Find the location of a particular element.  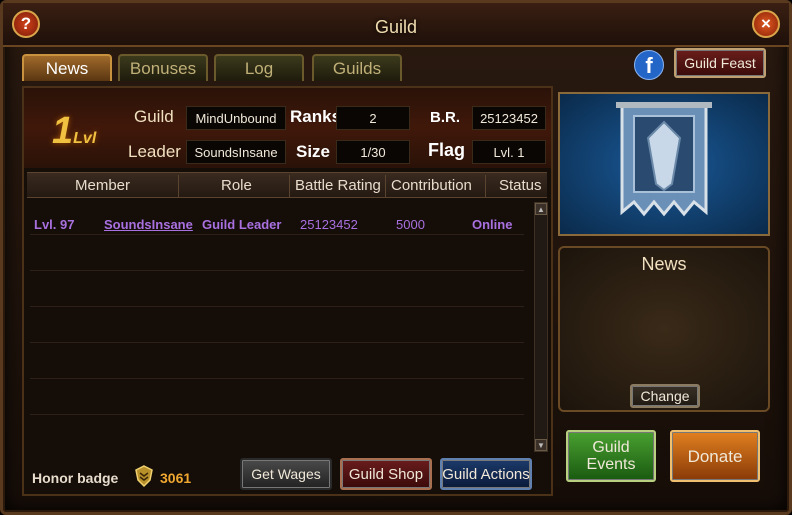

member-status: Online is located at coordinates (492, 224).